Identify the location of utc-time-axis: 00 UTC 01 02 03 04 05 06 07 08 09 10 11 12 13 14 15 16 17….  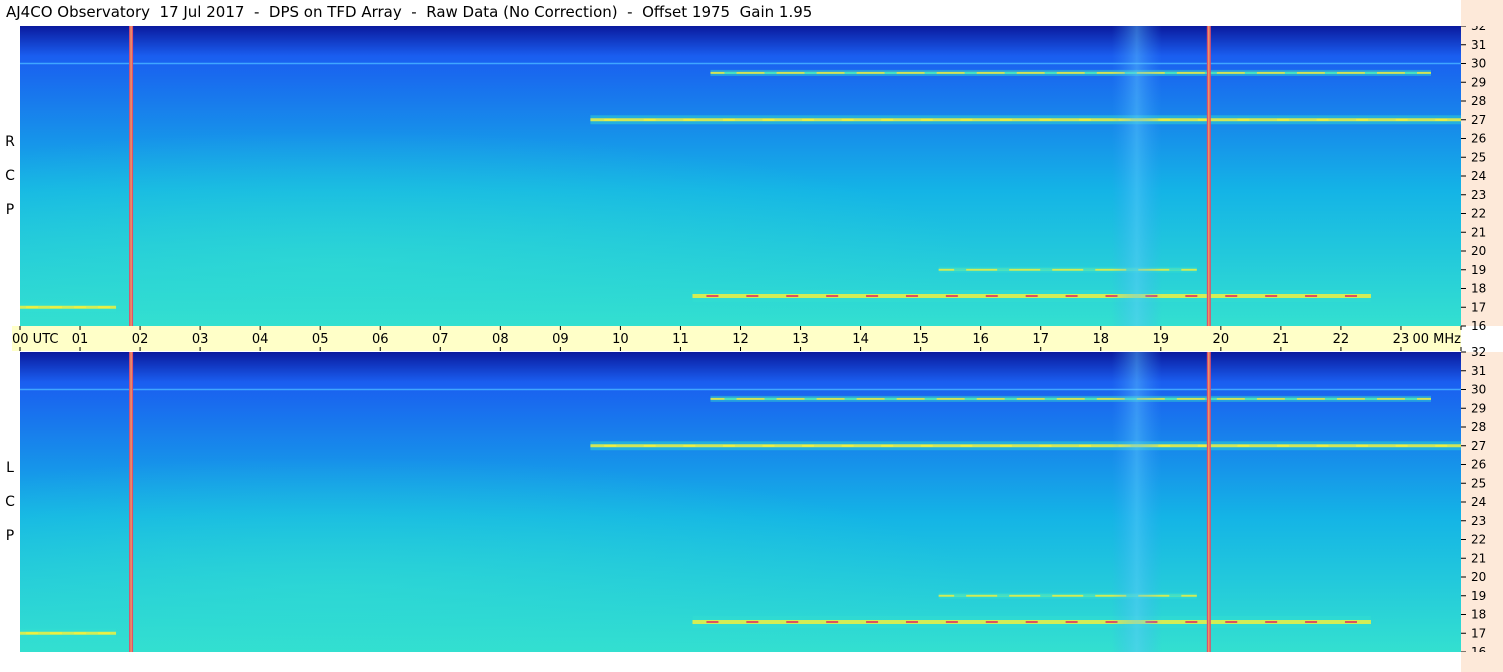
(737, 338).